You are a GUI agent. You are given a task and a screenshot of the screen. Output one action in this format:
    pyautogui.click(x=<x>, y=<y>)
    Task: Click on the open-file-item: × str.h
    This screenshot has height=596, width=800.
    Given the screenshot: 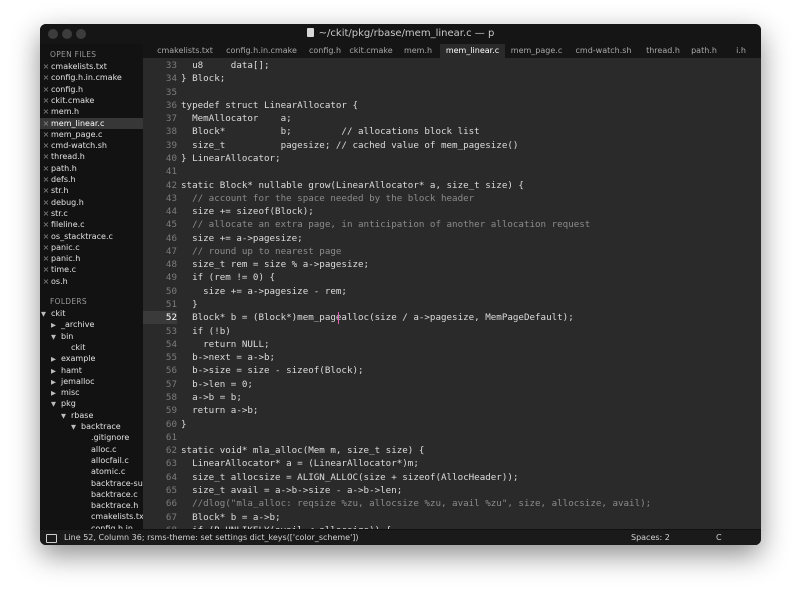 What is the action you would take?
    pyautogui.click(x=91, y=190)
    